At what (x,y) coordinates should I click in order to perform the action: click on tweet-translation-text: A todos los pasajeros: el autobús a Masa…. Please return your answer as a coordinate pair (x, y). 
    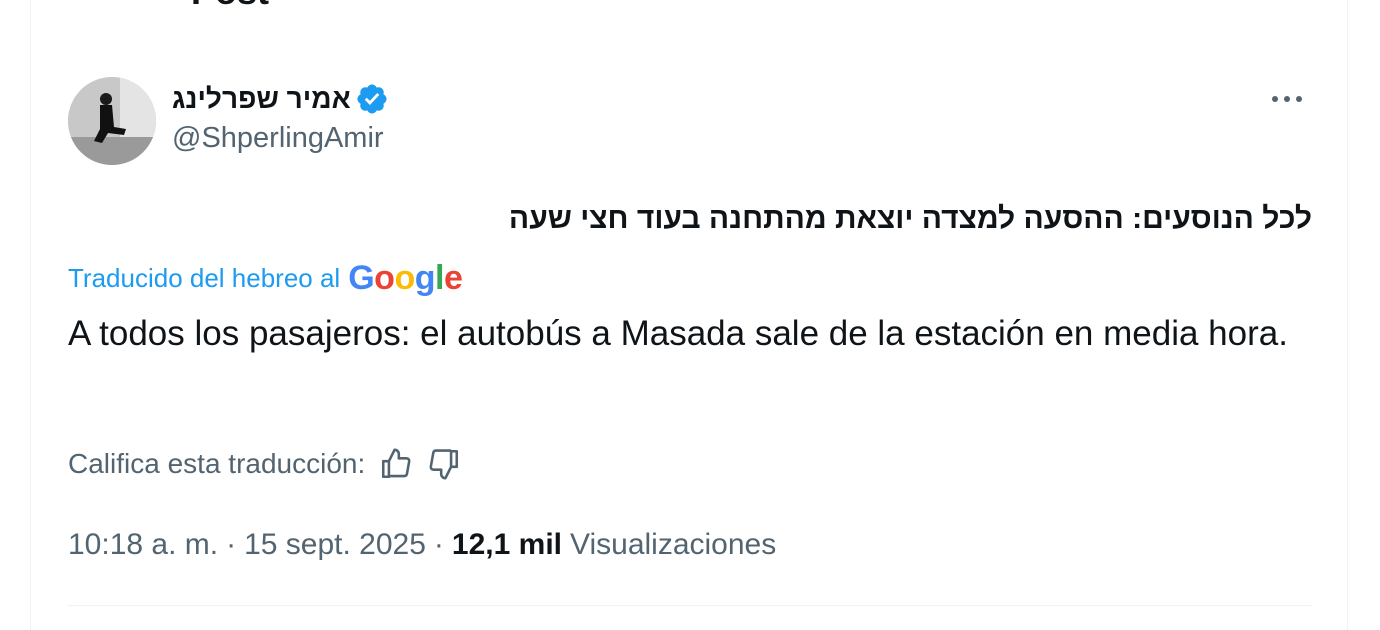
    Looking at the image, I should click on (678, 333).